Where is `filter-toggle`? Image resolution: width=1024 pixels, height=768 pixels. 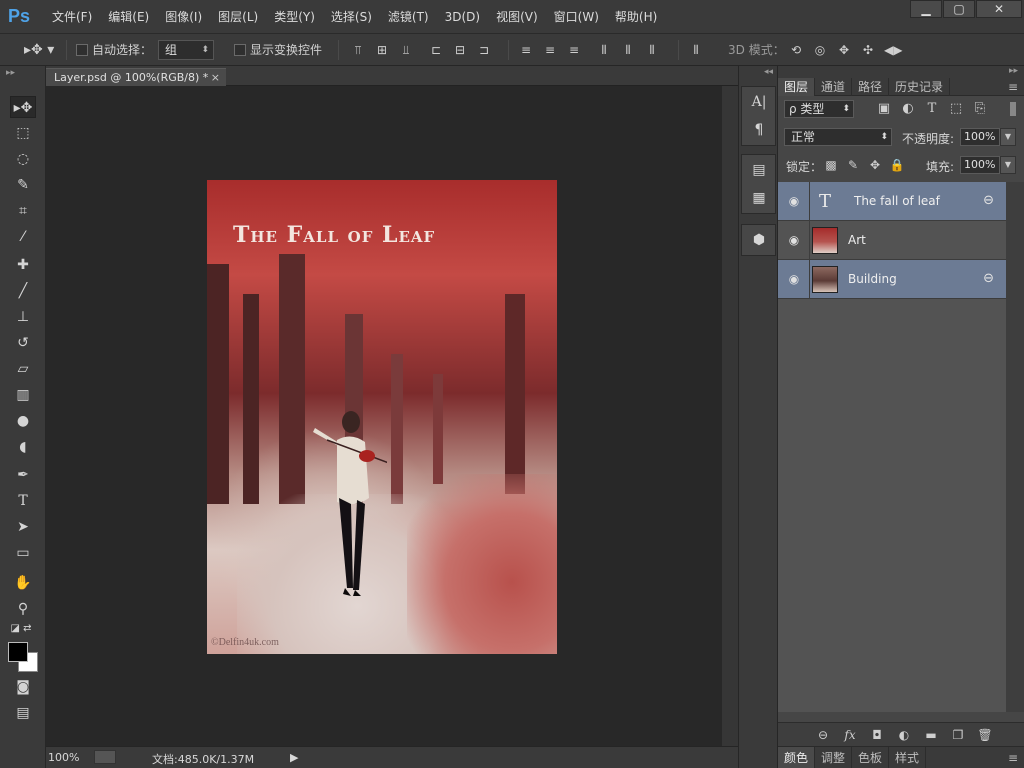
filter-toggle is located at coordinates (1013, 109).